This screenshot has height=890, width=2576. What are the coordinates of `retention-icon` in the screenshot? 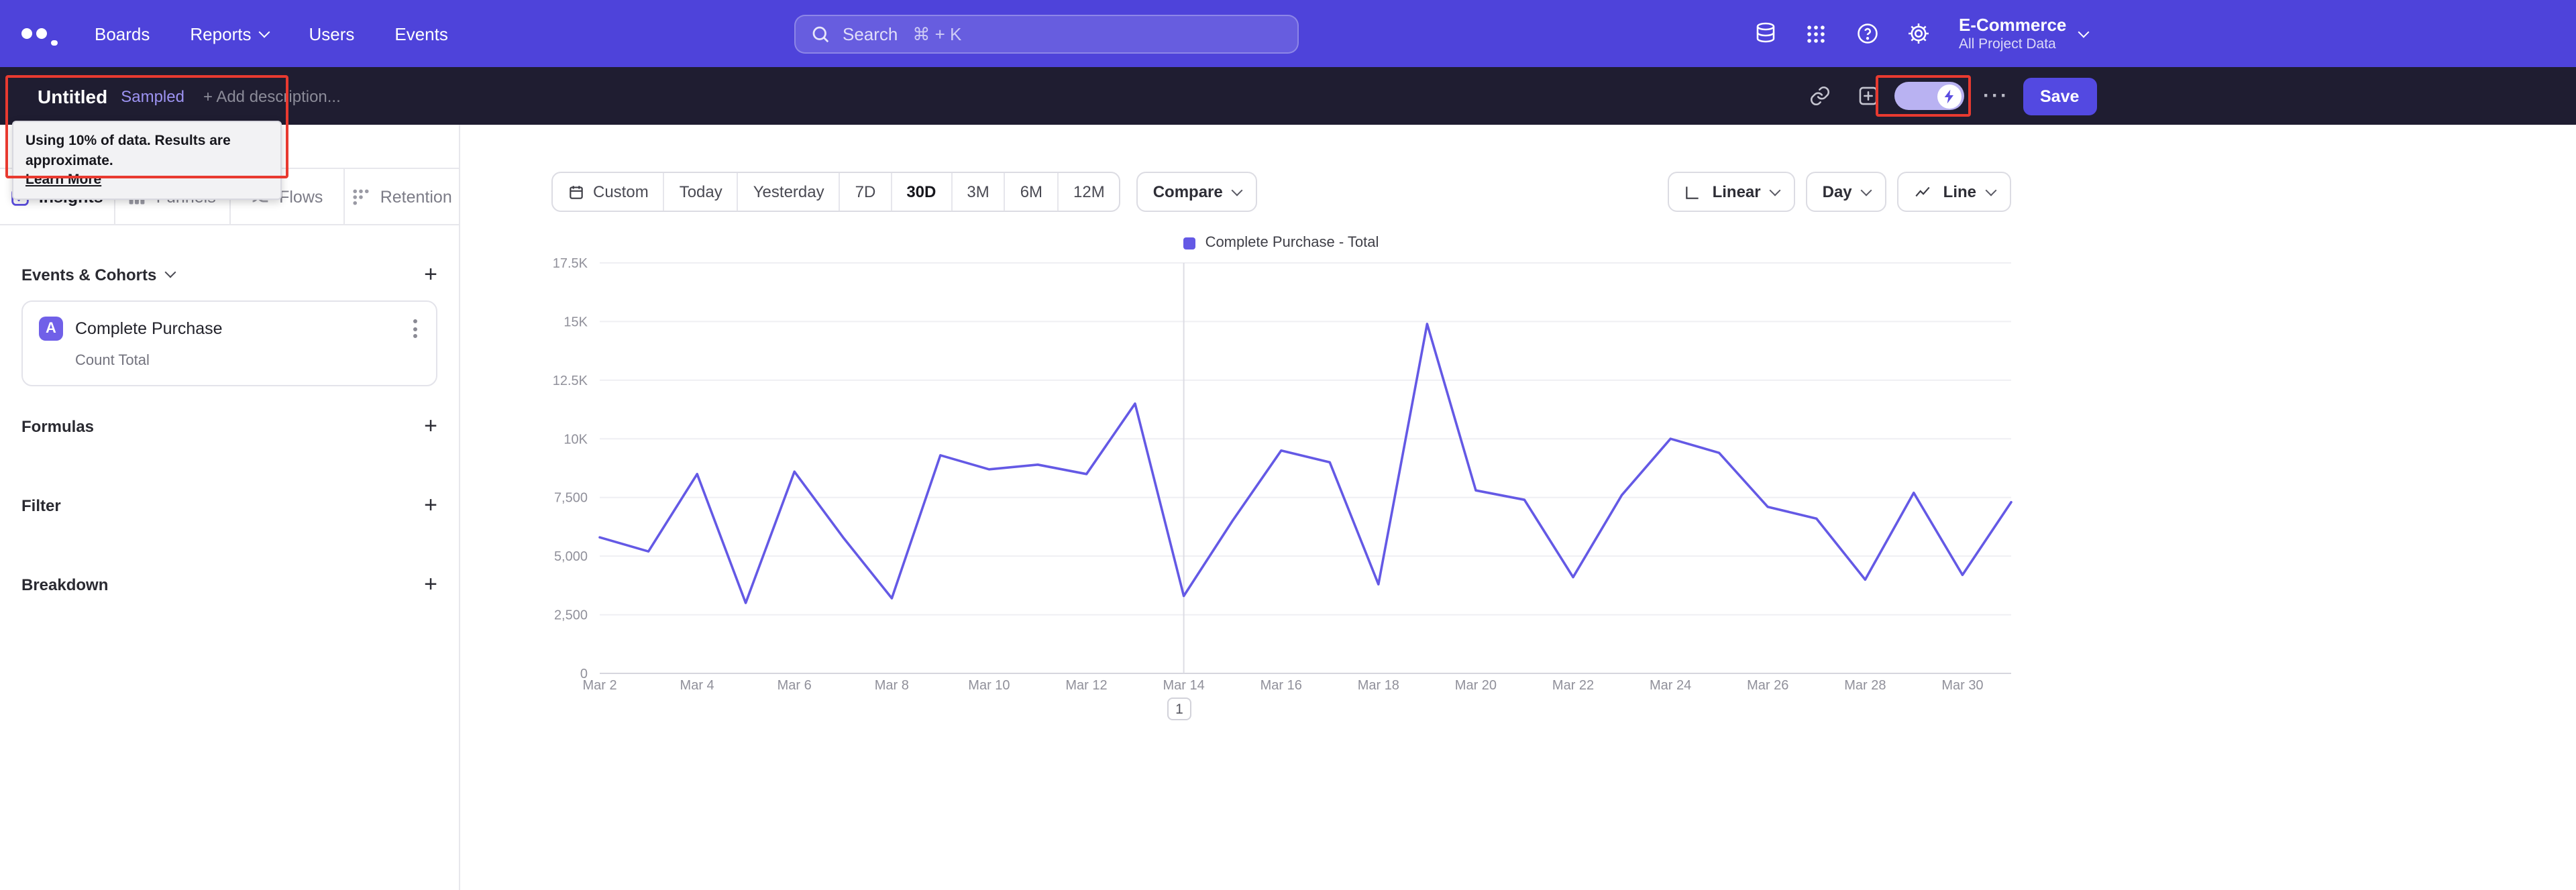 It's located at (361, 196).